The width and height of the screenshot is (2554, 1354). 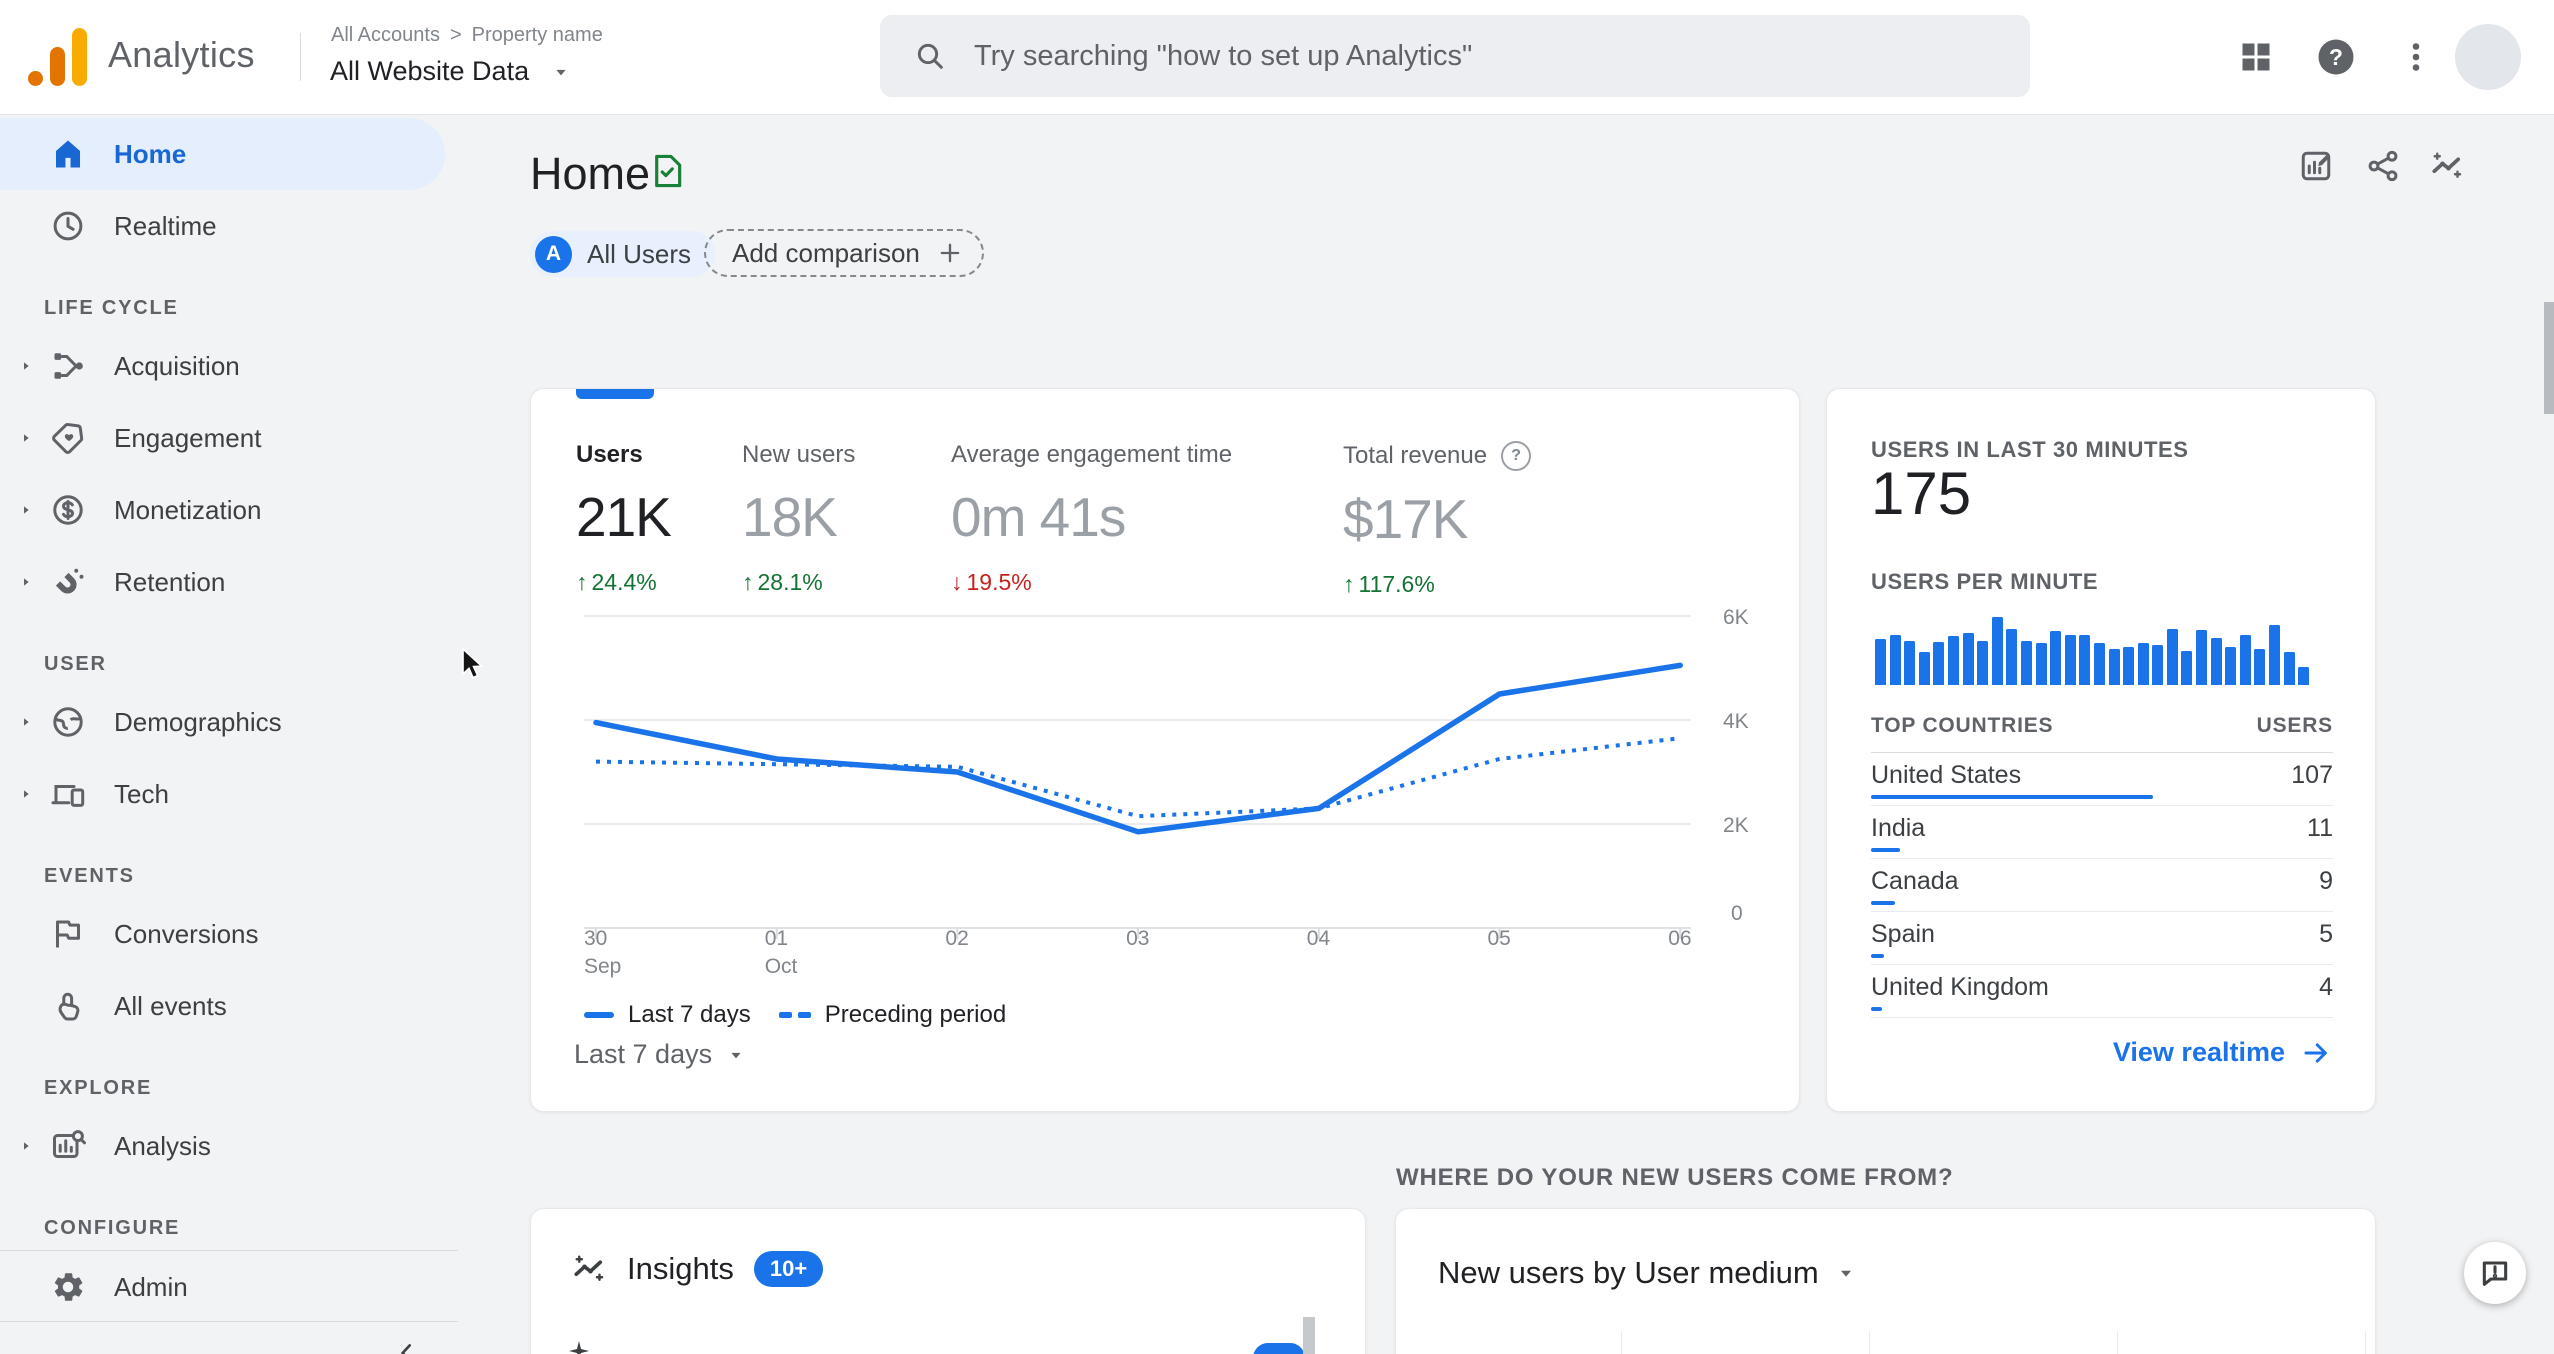 I want to click on feedback-chat-icon, so click(x=2495, y=1273).